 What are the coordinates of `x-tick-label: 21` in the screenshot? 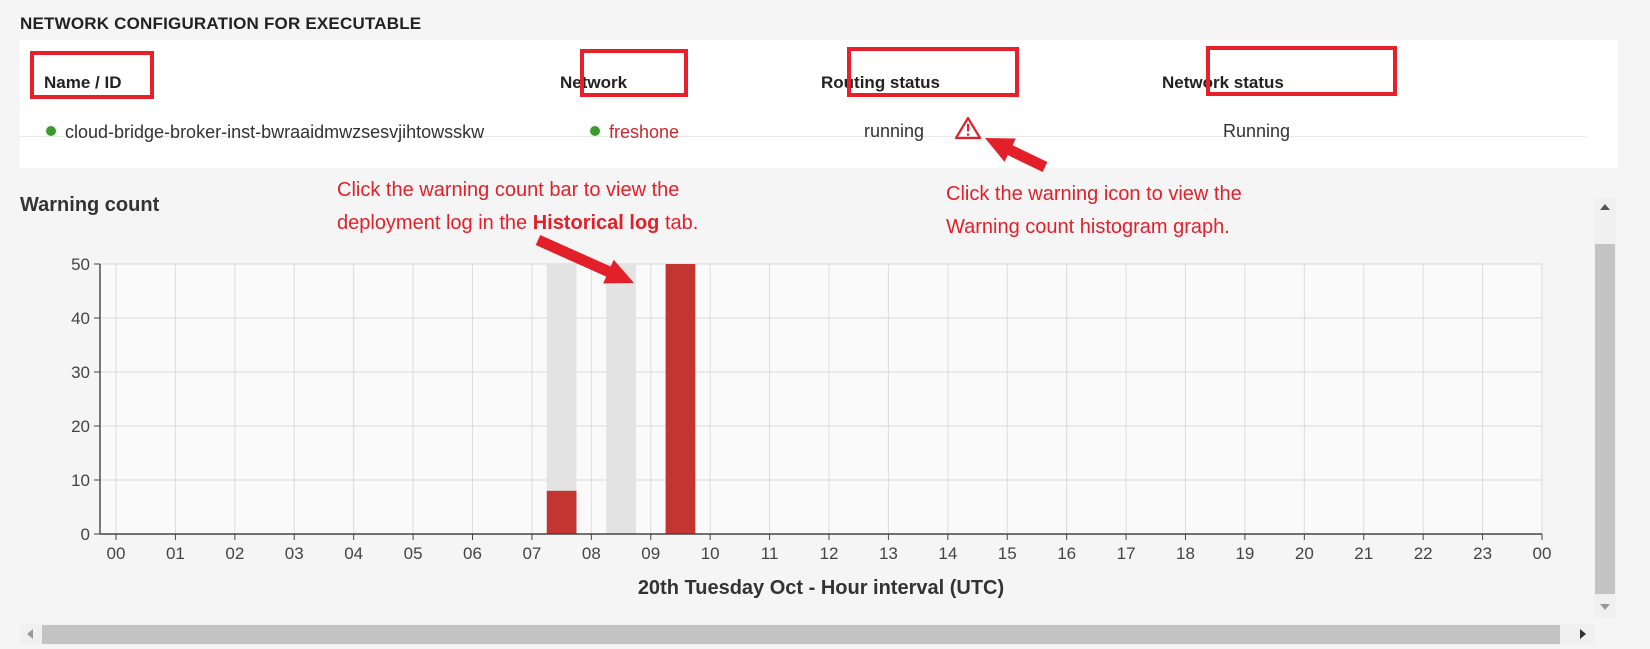 It's located at (1363, 553).